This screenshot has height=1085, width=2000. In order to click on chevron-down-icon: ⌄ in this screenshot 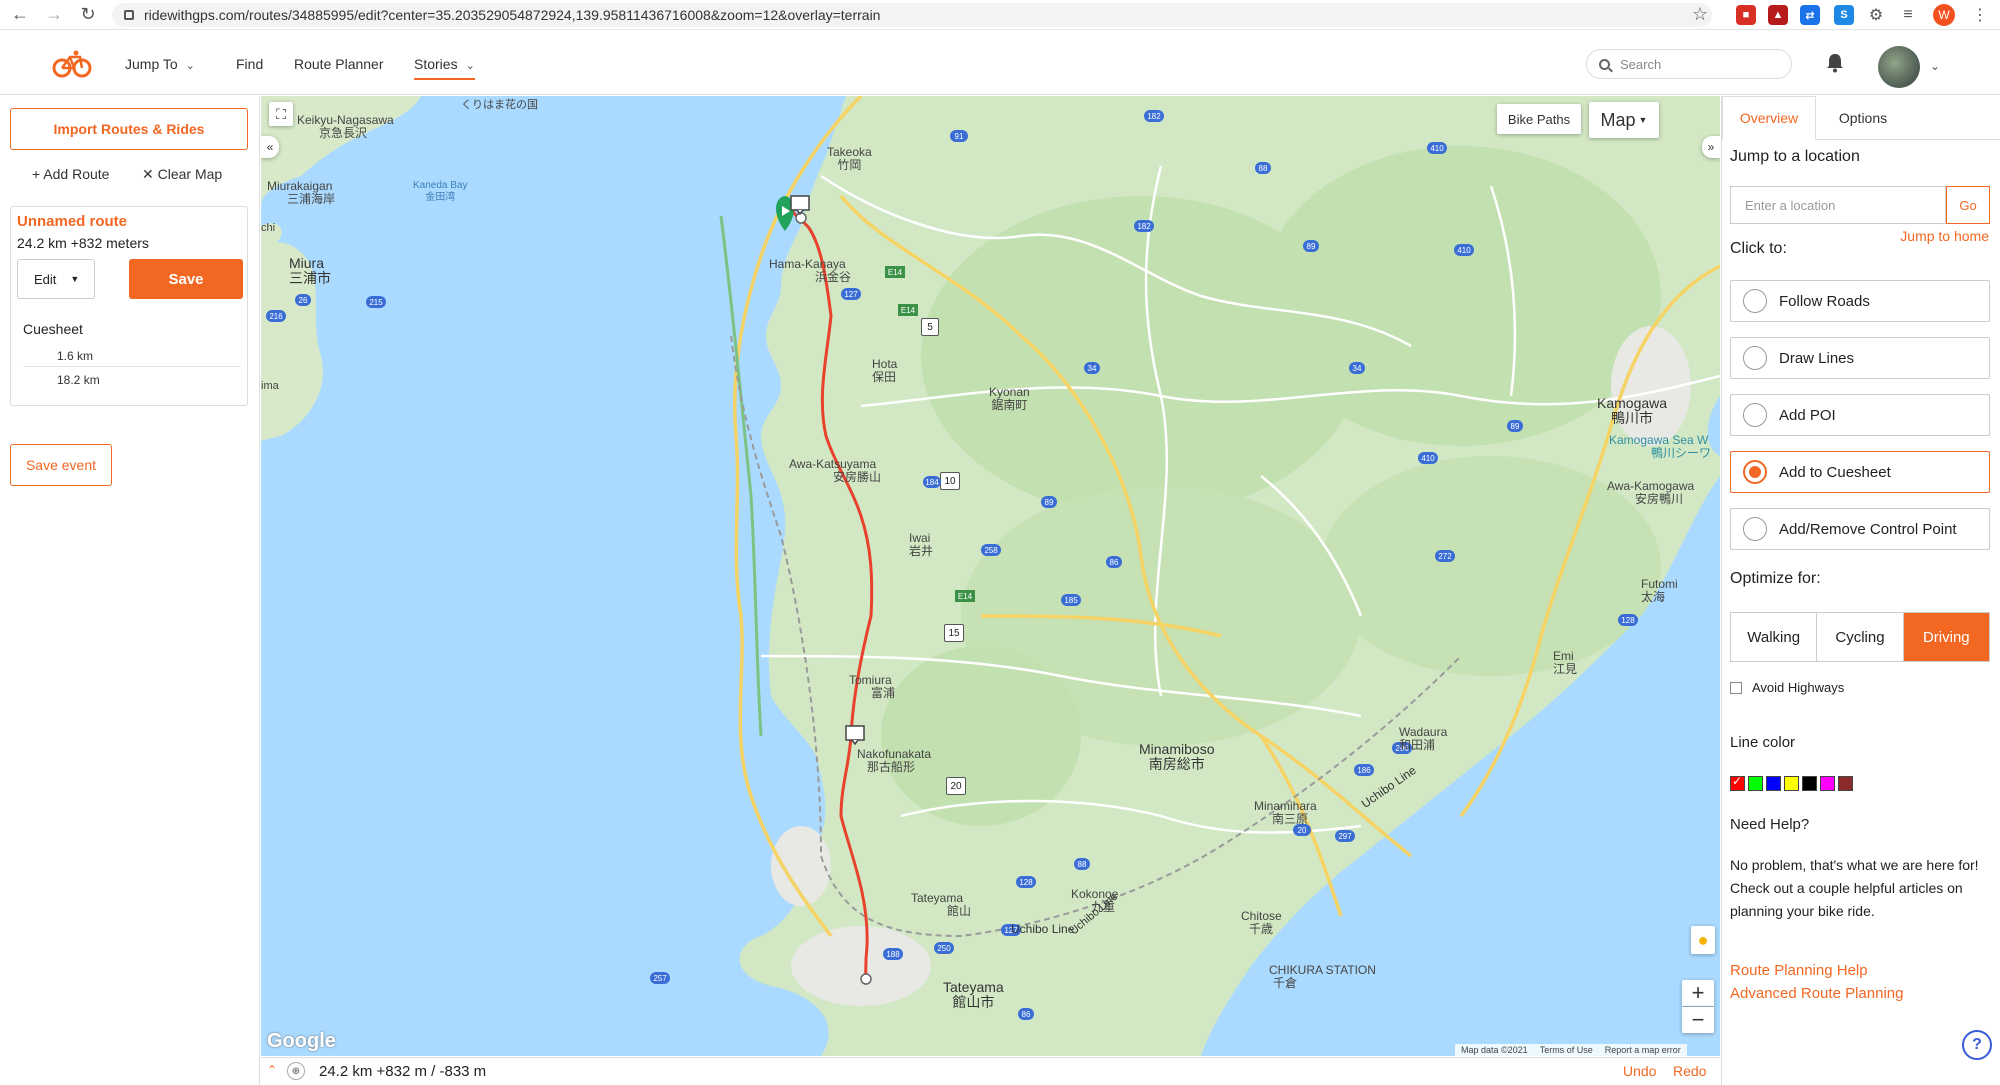, I will do `click(1935, 66)`.